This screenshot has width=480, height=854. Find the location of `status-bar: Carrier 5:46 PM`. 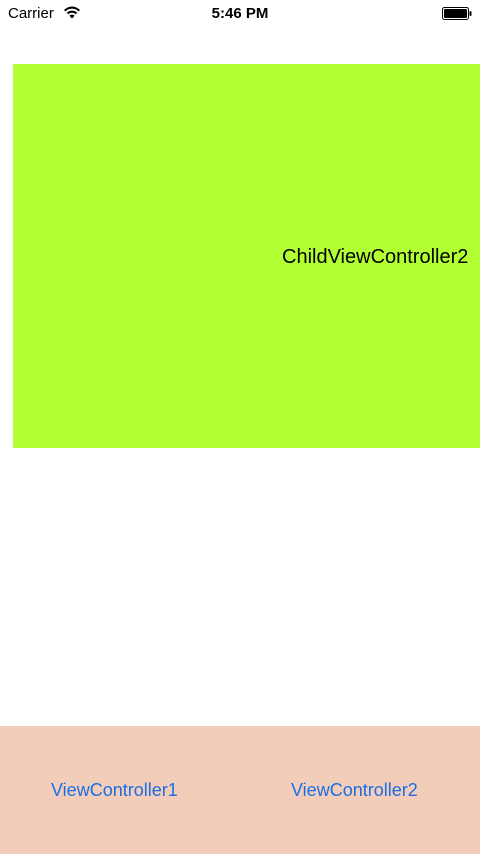

status-bar: Carrier 5:46 PM is located at coordinates (240, 14).